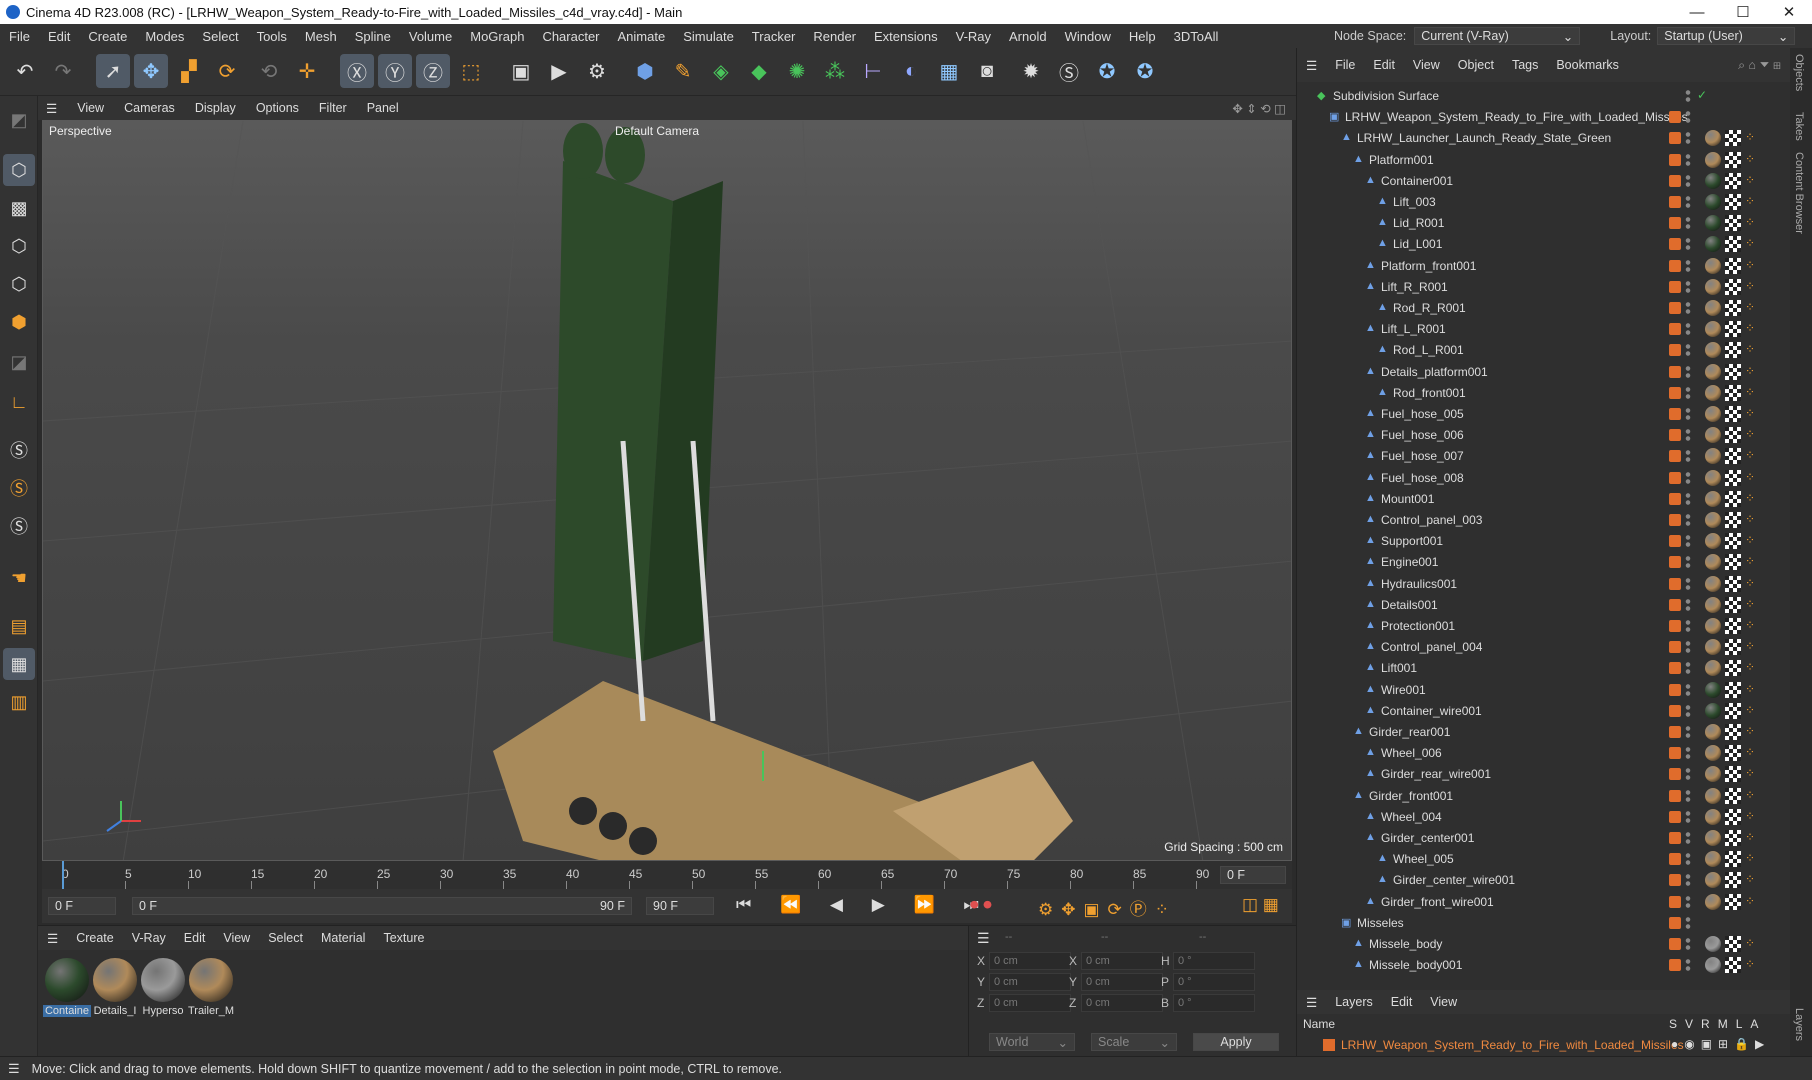  Describe the element at coordinates (1543, 414) in the screenshot. I see `object-row: ▲ Fuel_hose_005 ⁘` at that location.